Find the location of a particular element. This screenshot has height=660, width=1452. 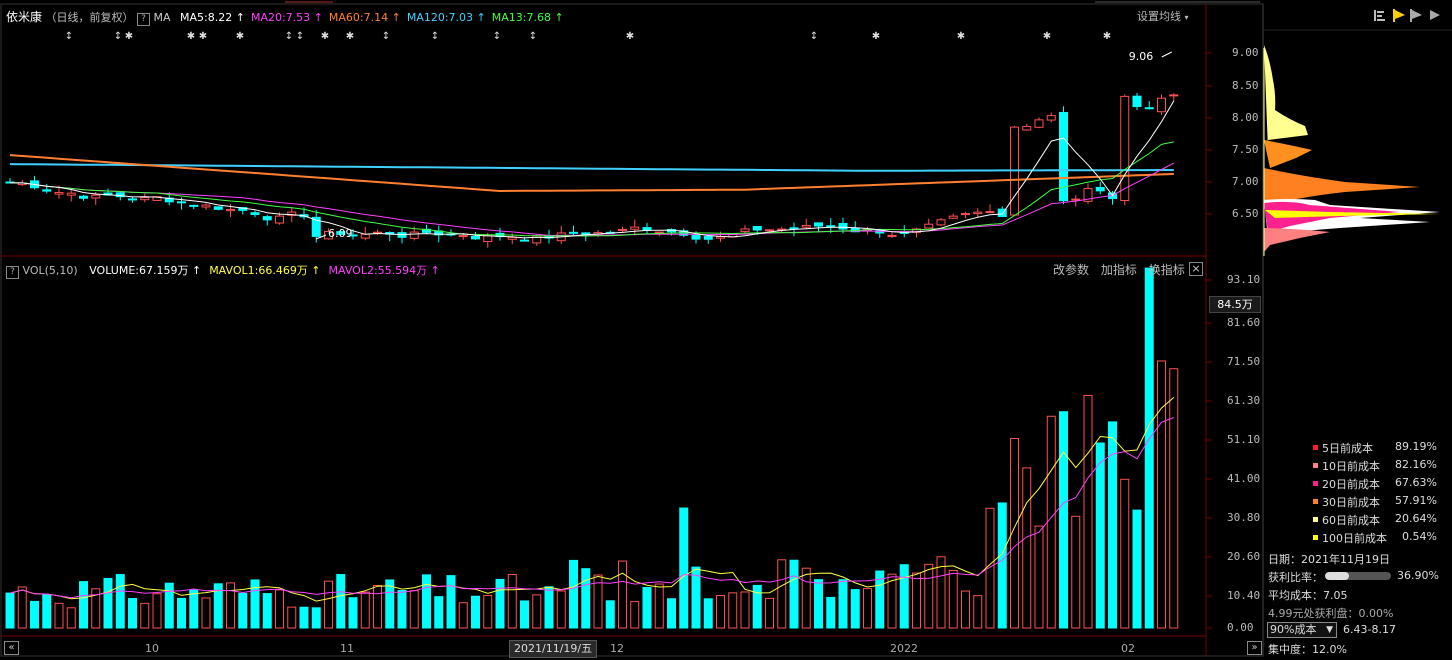

settings-ma-button: 设置均线 ▾ is located at coordinates (1163, 16).